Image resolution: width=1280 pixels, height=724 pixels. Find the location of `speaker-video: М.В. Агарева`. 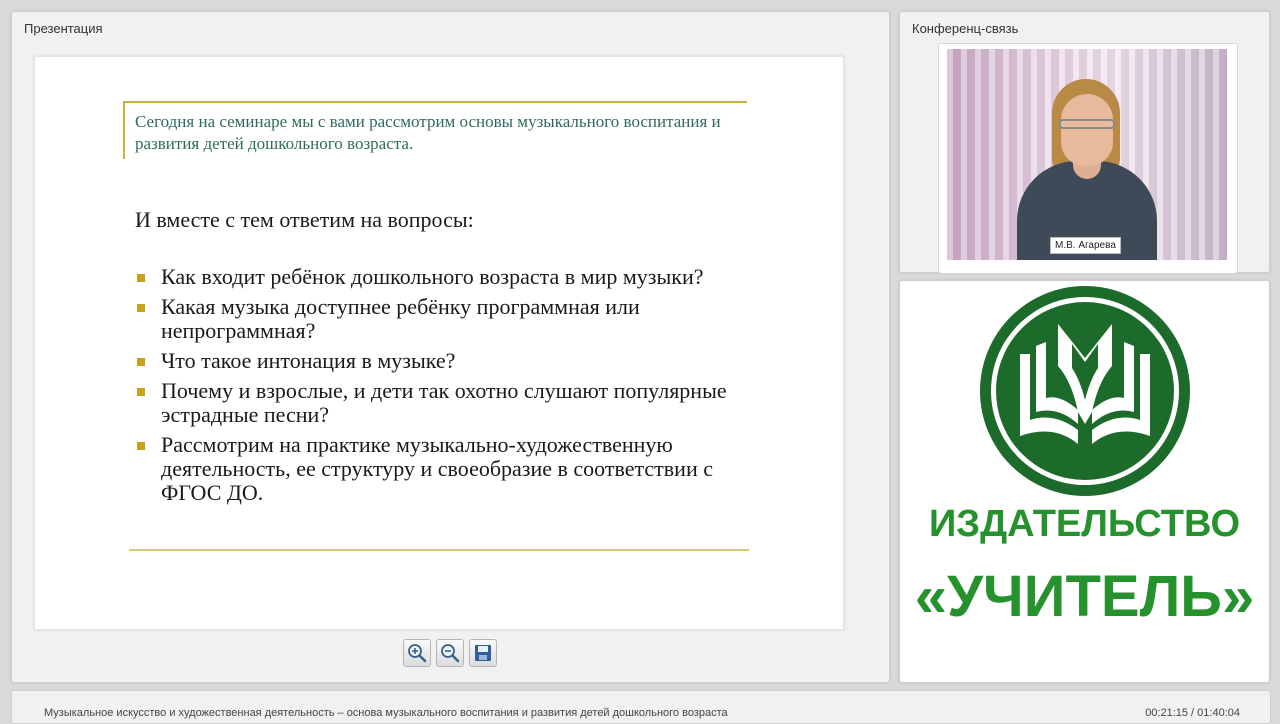

speaker-video: М.В. Агарева is located at coordinates (1087, 154).